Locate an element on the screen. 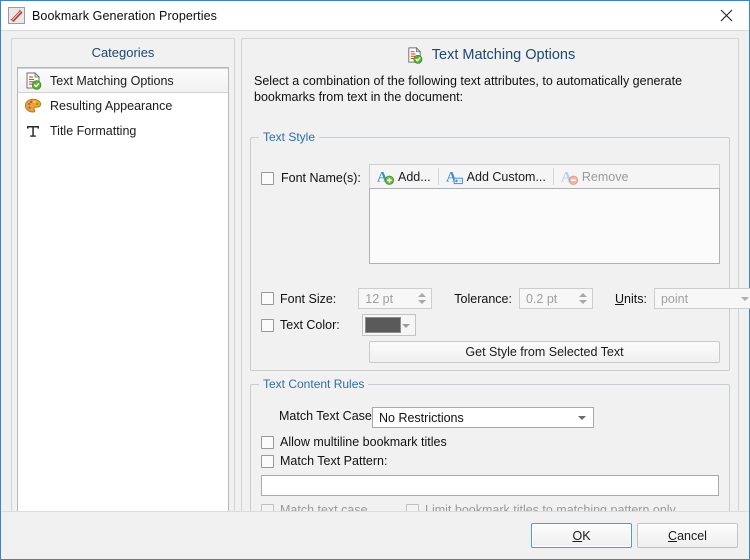  tolerance-stepper: 0.2 pt is located at coordinates (555, 298).